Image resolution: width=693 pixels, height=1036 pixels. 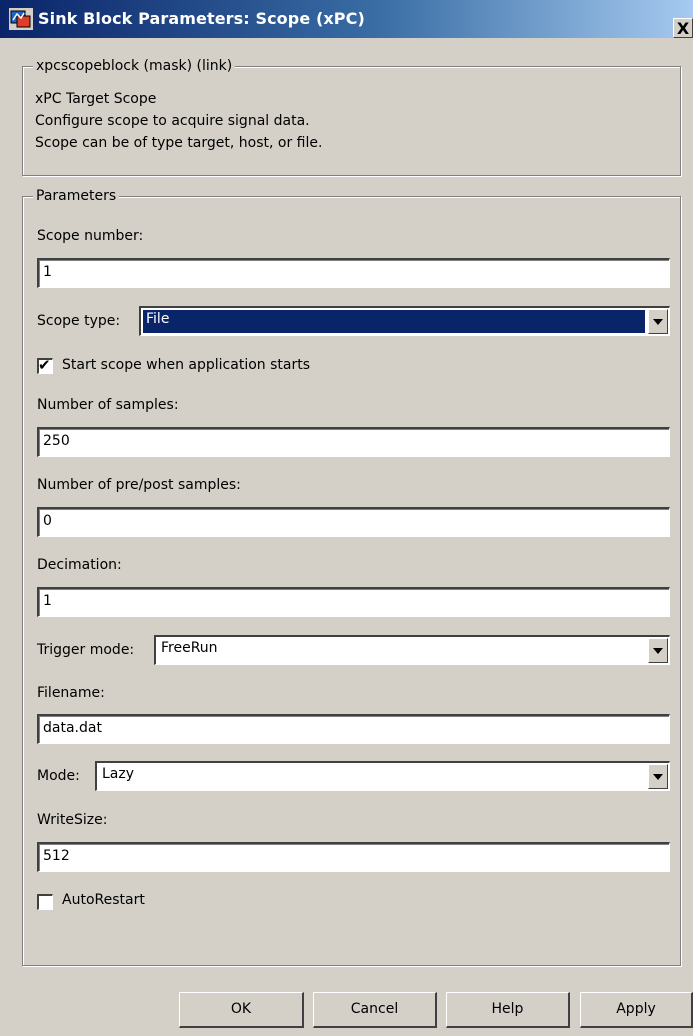 I want to click on decimation-label: Decimation:, so click(x=79, y=565).